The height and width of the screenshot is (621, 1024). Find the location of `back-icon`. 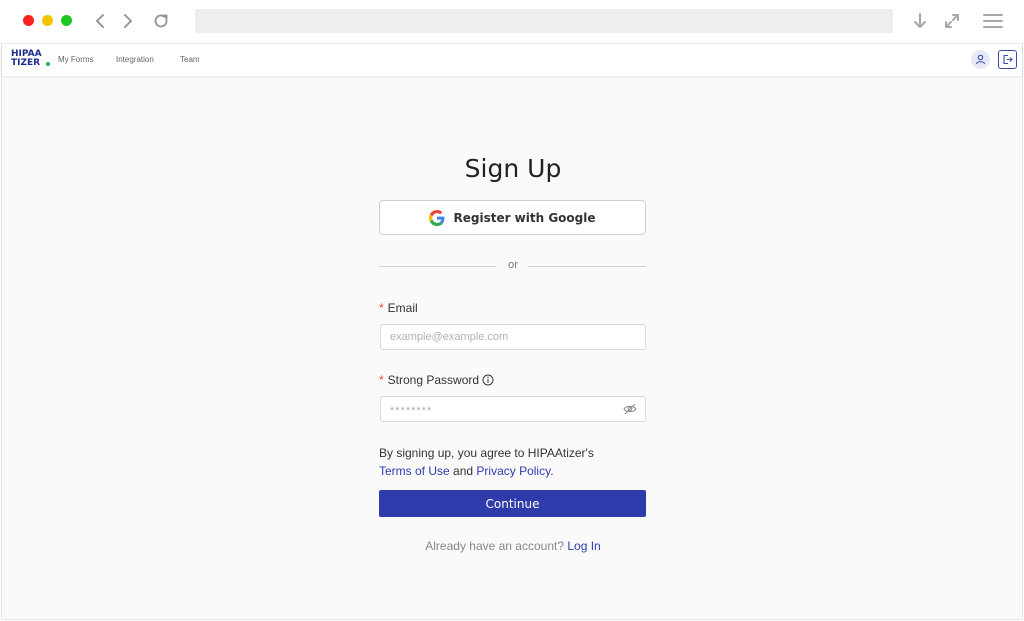

back-icon is located at coordinates (100, 21).